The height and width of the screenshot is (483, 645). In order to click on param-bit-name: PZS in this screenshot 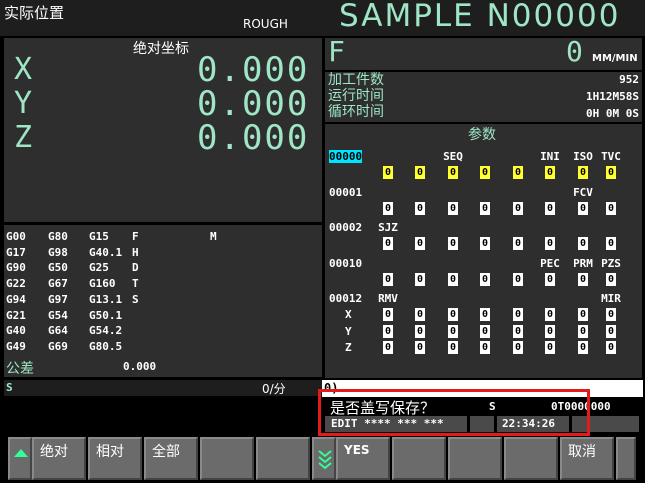, I will do `click(611, 263)`.